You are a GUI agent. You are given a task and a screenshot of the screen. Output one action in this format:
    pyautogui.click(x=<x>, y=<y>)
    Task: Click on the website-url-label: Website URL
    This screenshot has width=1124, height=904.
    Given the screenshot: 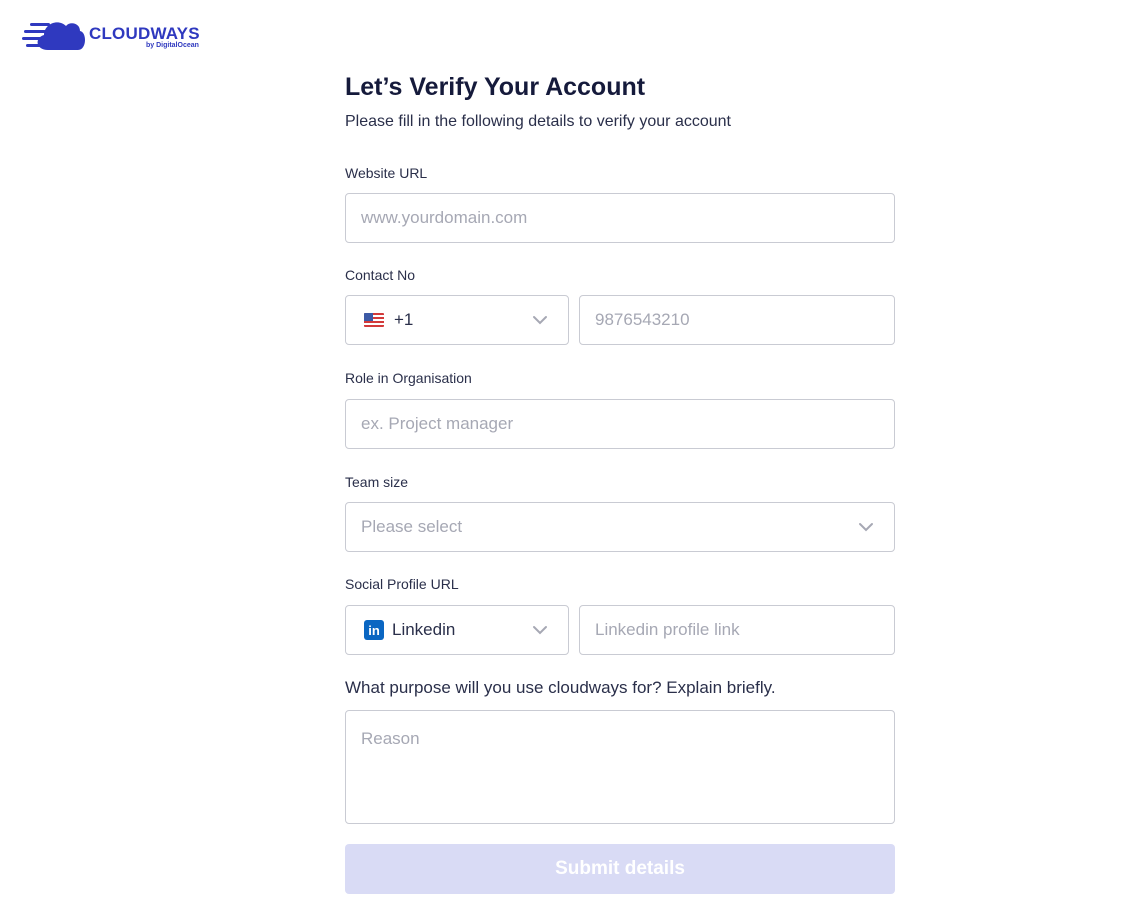 What is the action you would take?
    pyautogui.click(x=386, y=173)
    